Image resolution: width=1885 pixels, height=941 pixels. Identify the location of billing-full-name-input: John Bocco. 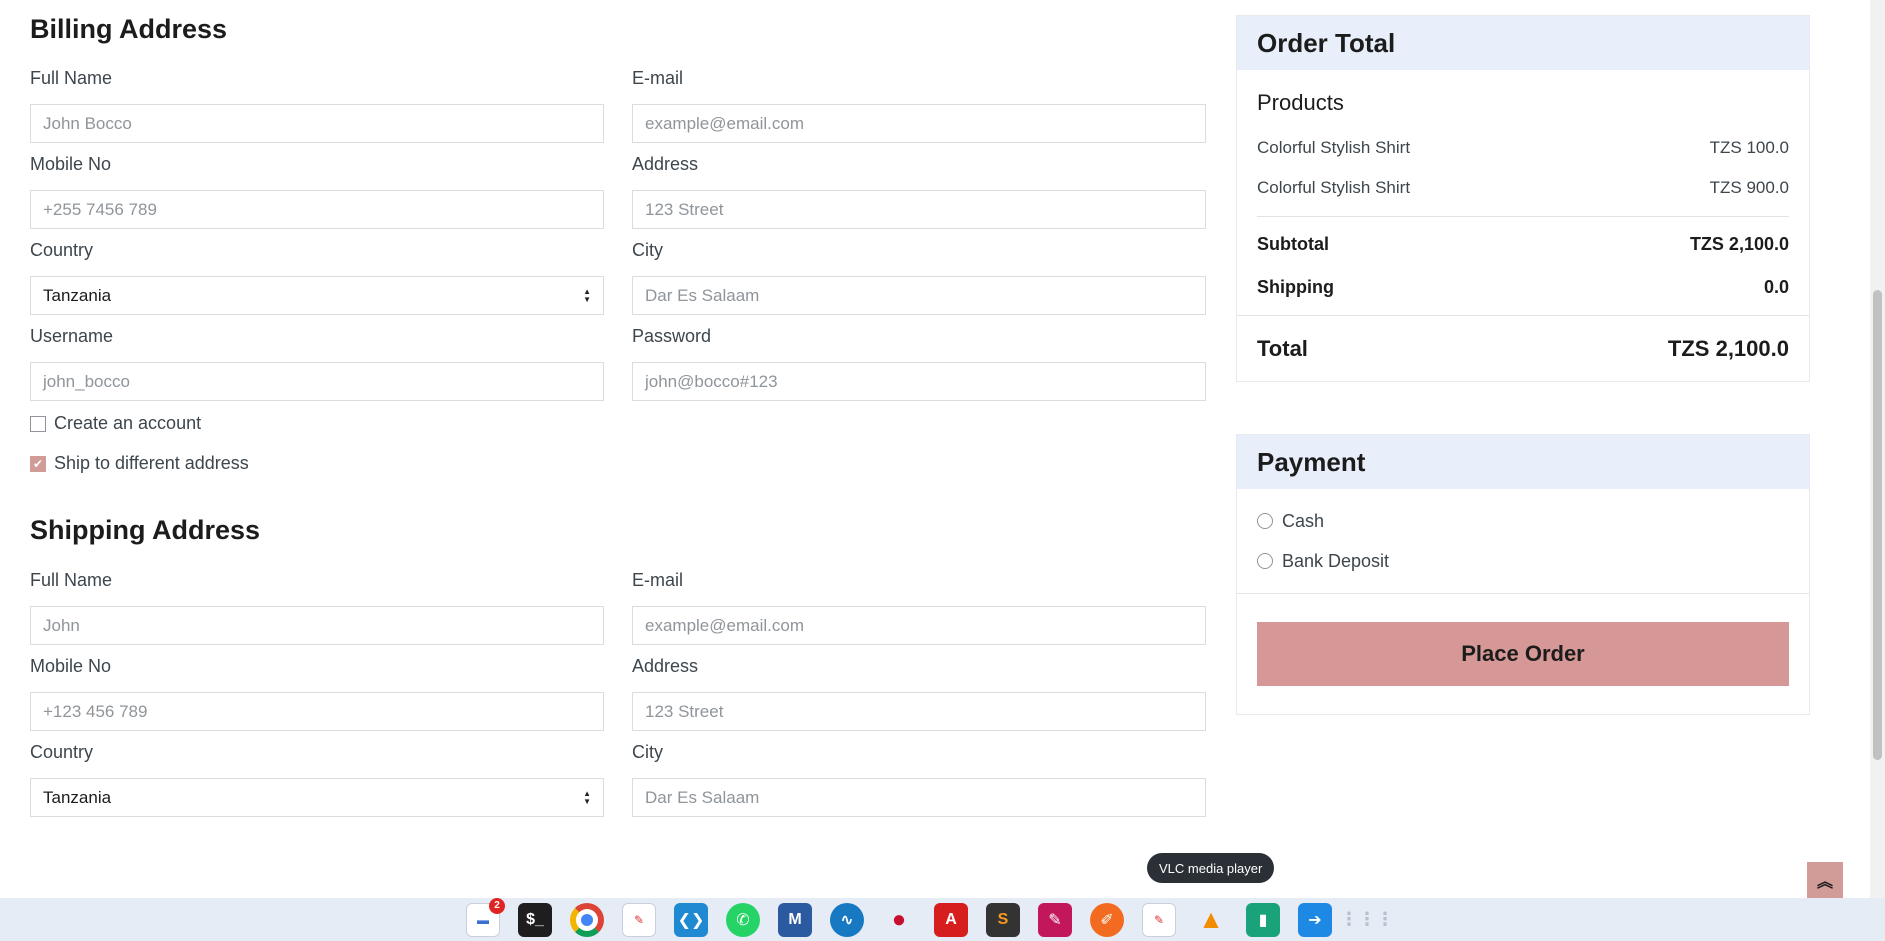
(317, 123).